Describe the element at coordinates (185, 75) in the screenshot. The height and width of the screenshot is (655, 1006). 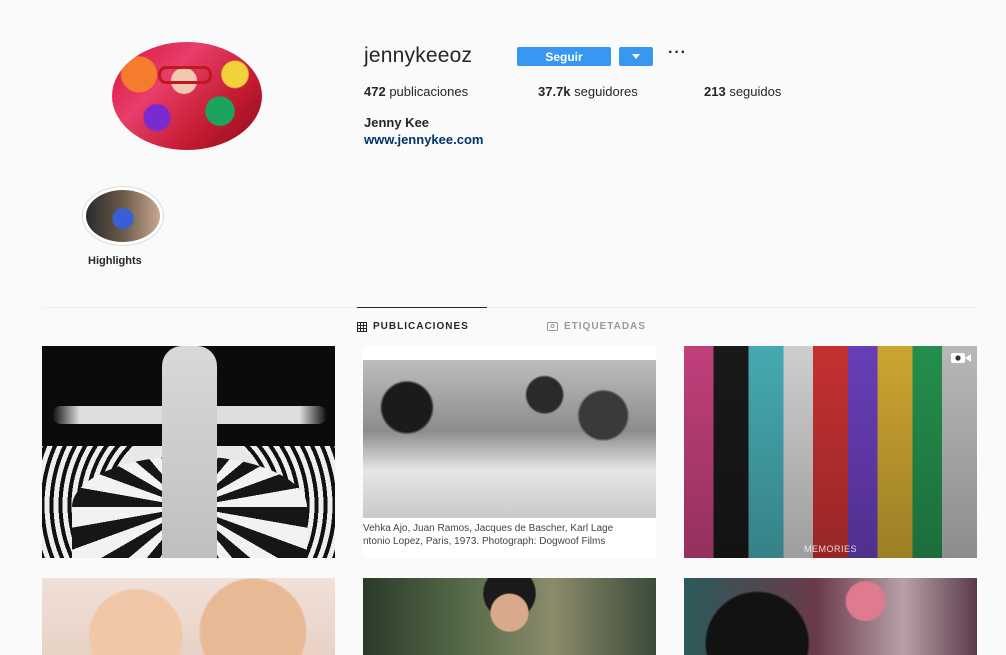
I see `avatar-glasses-detail` at that location.